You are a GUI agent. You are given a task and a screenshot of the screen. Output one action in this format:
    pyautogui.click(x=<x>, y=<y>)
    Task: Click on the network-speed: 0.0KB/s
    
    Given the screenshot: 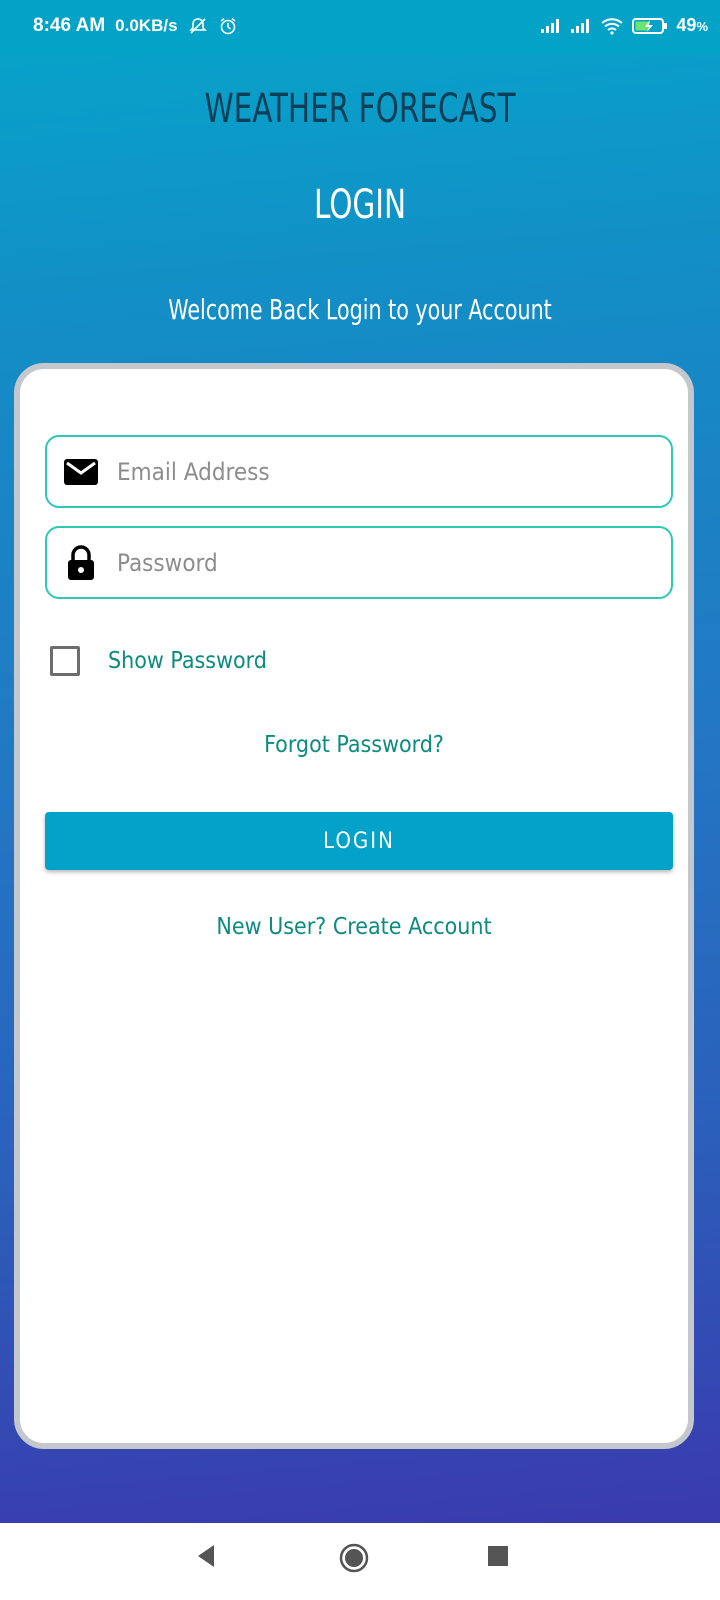 What is the action you would take?
    pyautogui.click(x=146, y=25)
    